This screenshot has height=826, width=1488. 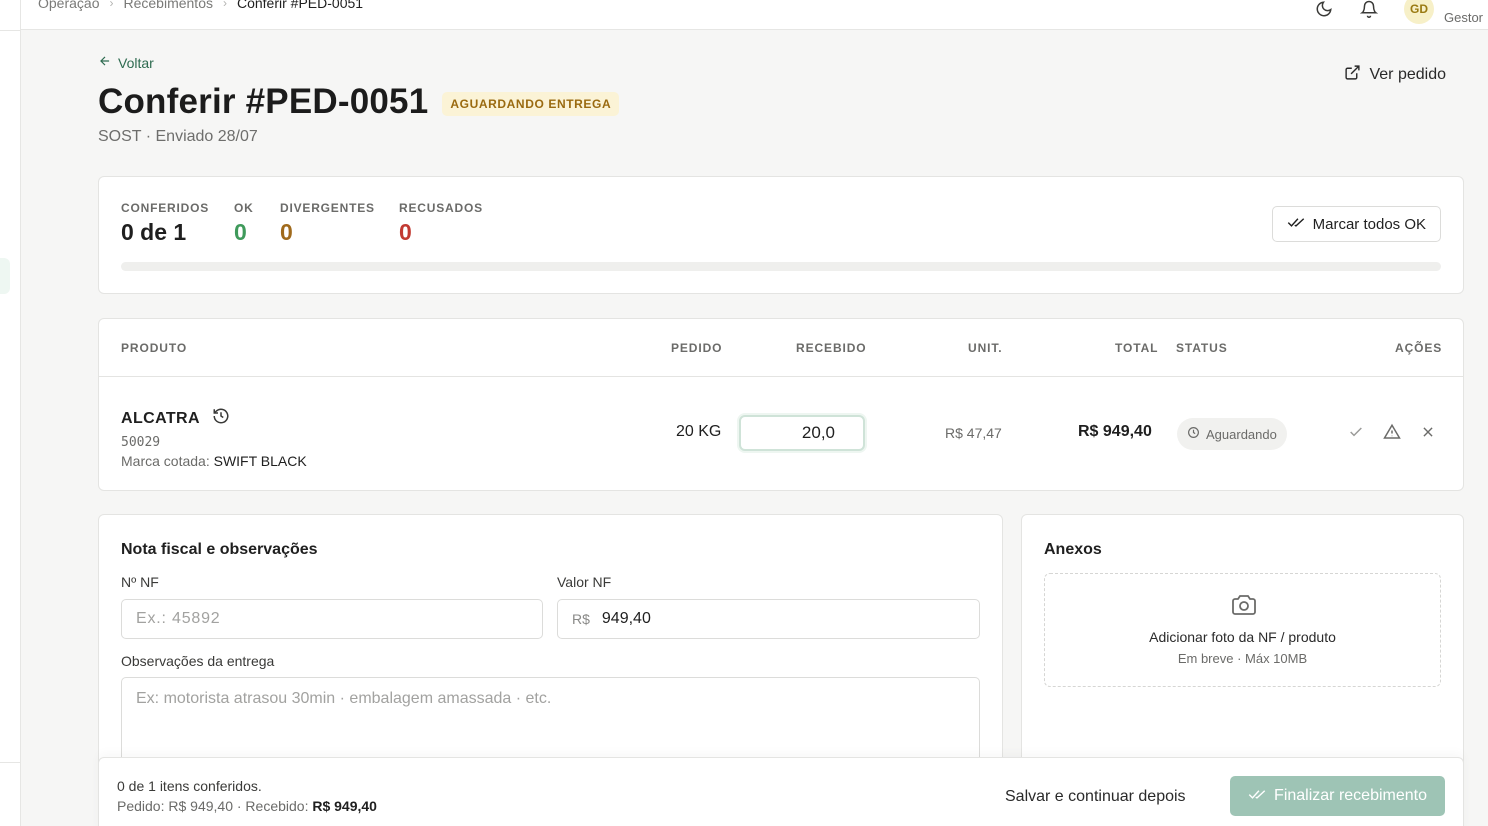 What do you see at coordinates (1202, 348) in the screenshot?
I see `col-status: STATUS` at bounding box center [1202, 348].